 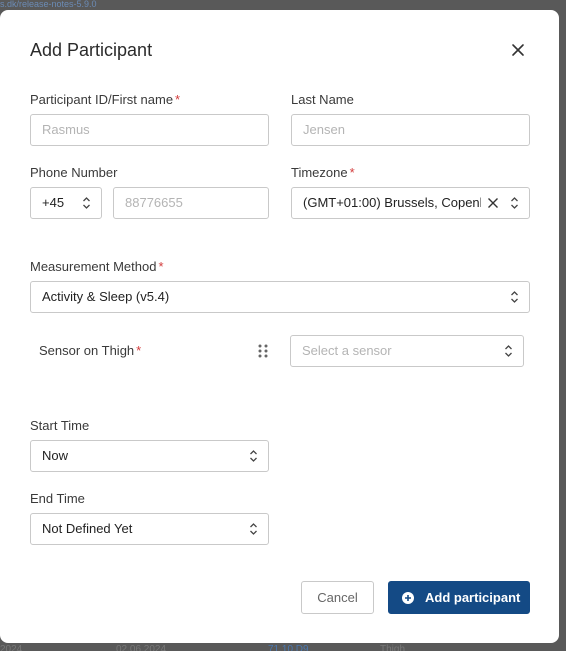 I want to click on background-link: s.dk/release-notes-5.9.0, so click(x=48, y=4).